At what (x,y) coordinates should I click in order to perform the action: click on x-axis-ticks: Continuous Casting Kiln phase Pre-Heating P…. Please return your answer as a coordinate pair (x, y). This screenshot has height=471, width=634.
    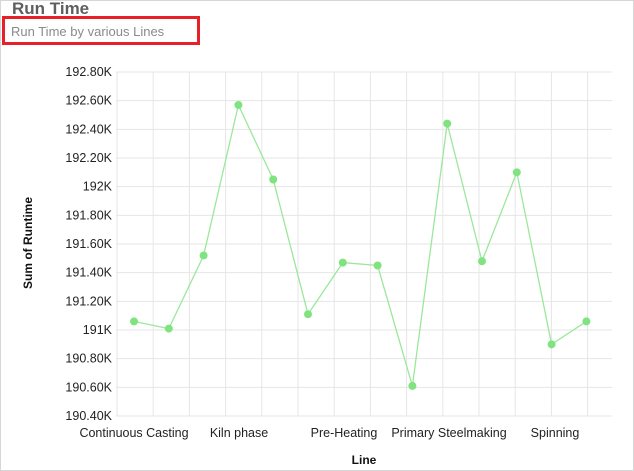
    Looking at the image, I should click on (329, 433).